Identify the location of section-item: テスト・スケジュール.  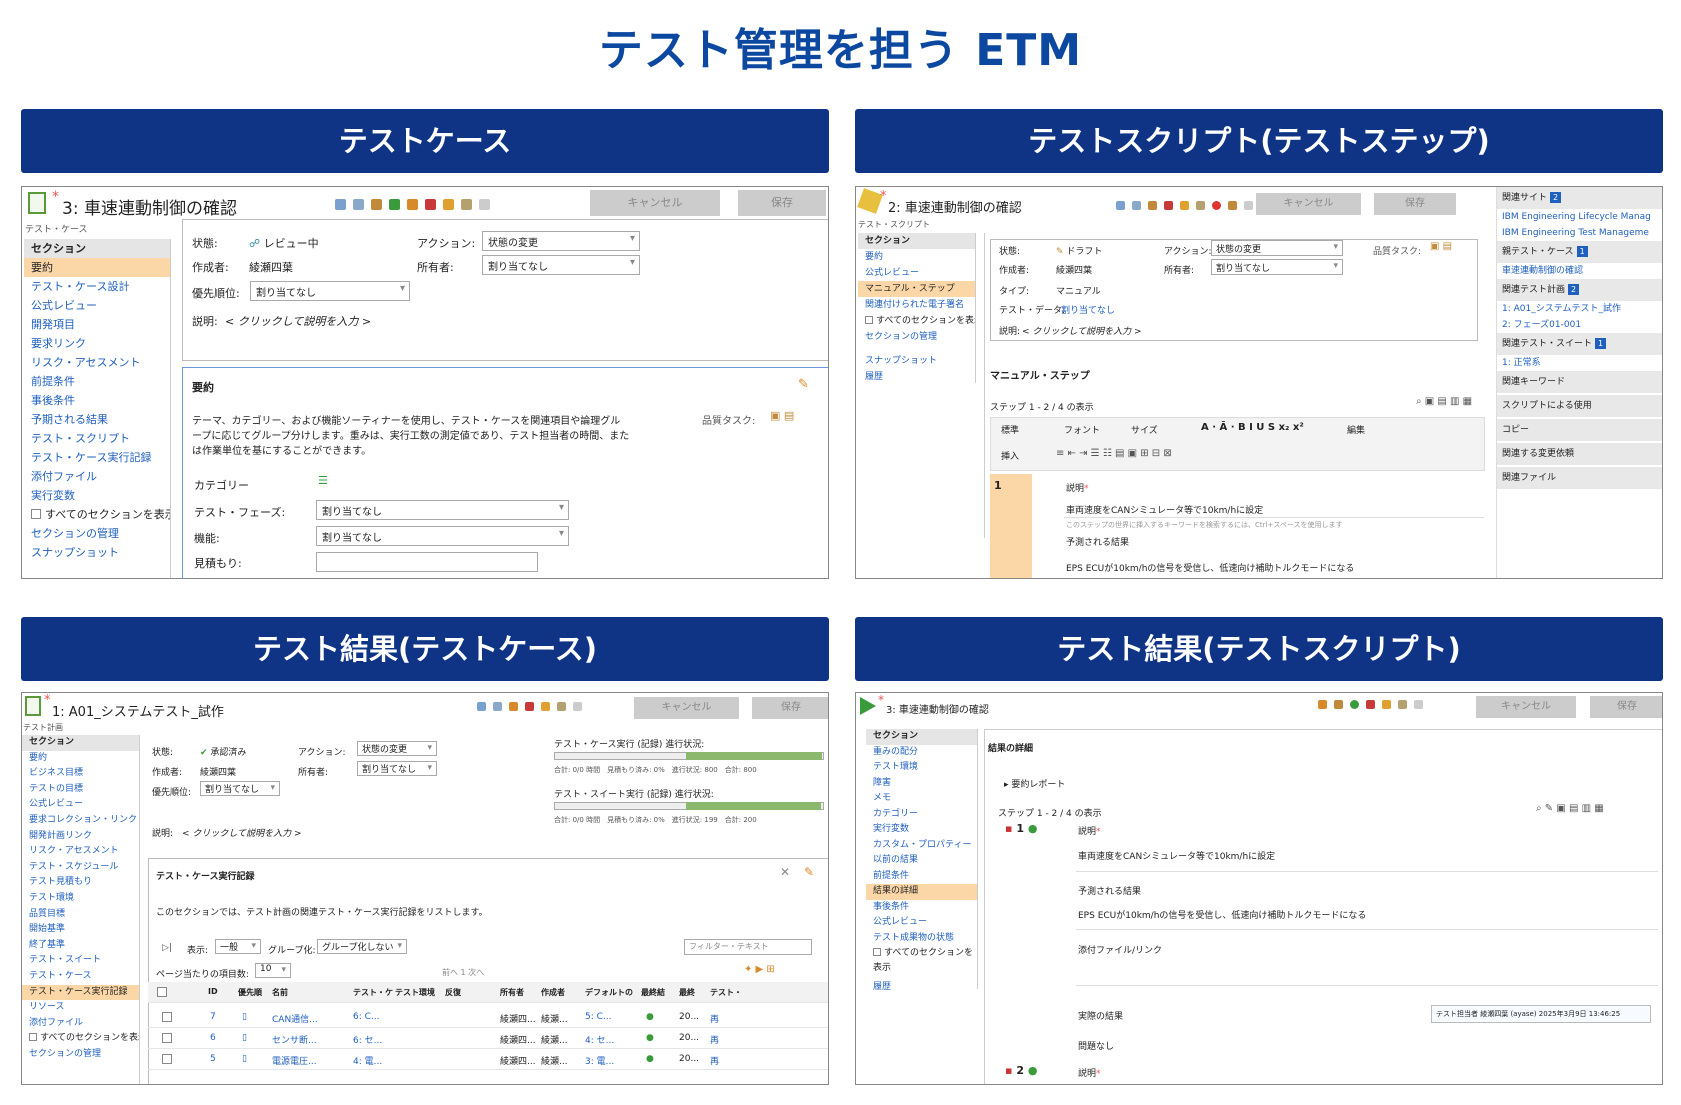
(80, 868).